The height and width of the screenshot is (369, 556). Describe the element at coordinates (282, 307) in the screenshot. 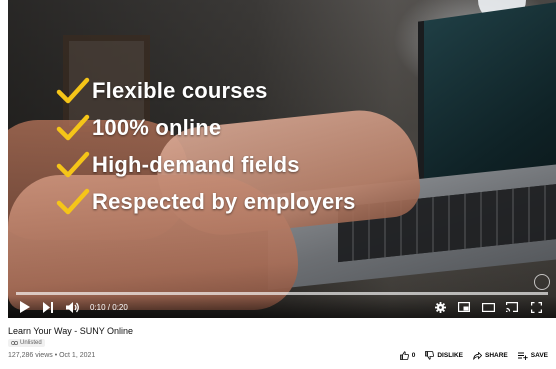

I see `player-controls: 0:10 / 0:20` at that location.